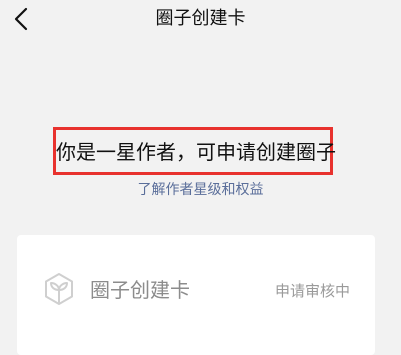 The height and width of the screenshot is (355, 401). Describe the element at coordinates (200, 190) in the screenshot. I see `author-level-rights-link: 了解作者星级和权益` at that location.